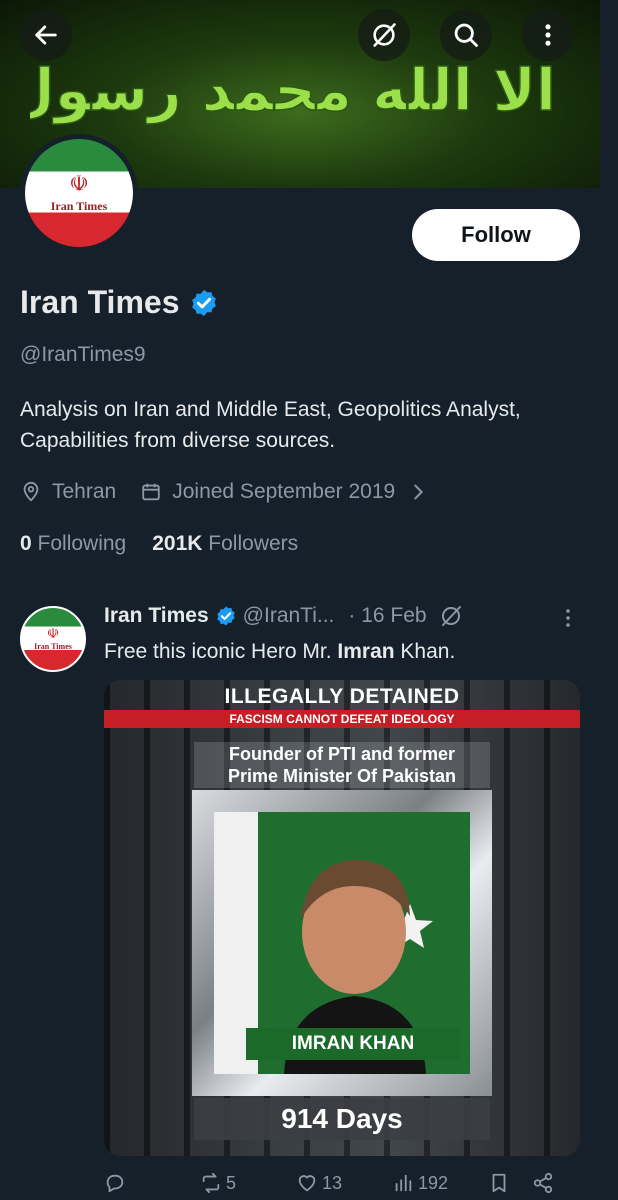  I want to click on portrait-frame: IMRAN KHAN, so click(342, 943).